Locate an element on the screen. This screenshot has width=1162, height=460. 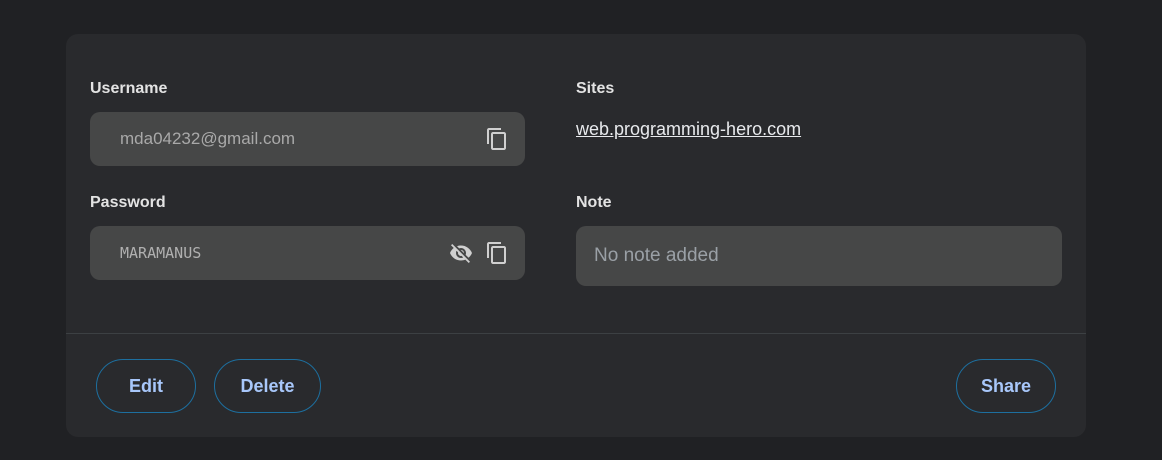
visibility-off-icon is located at coordinates (461, 253).